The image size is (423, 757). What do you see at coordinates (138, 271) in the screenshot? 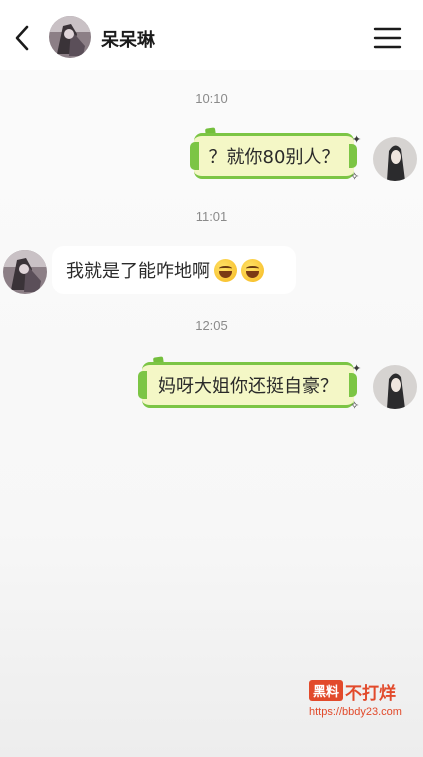
I see `message-text: 我就是了能咋地啊` at bounding box center [138, 271].